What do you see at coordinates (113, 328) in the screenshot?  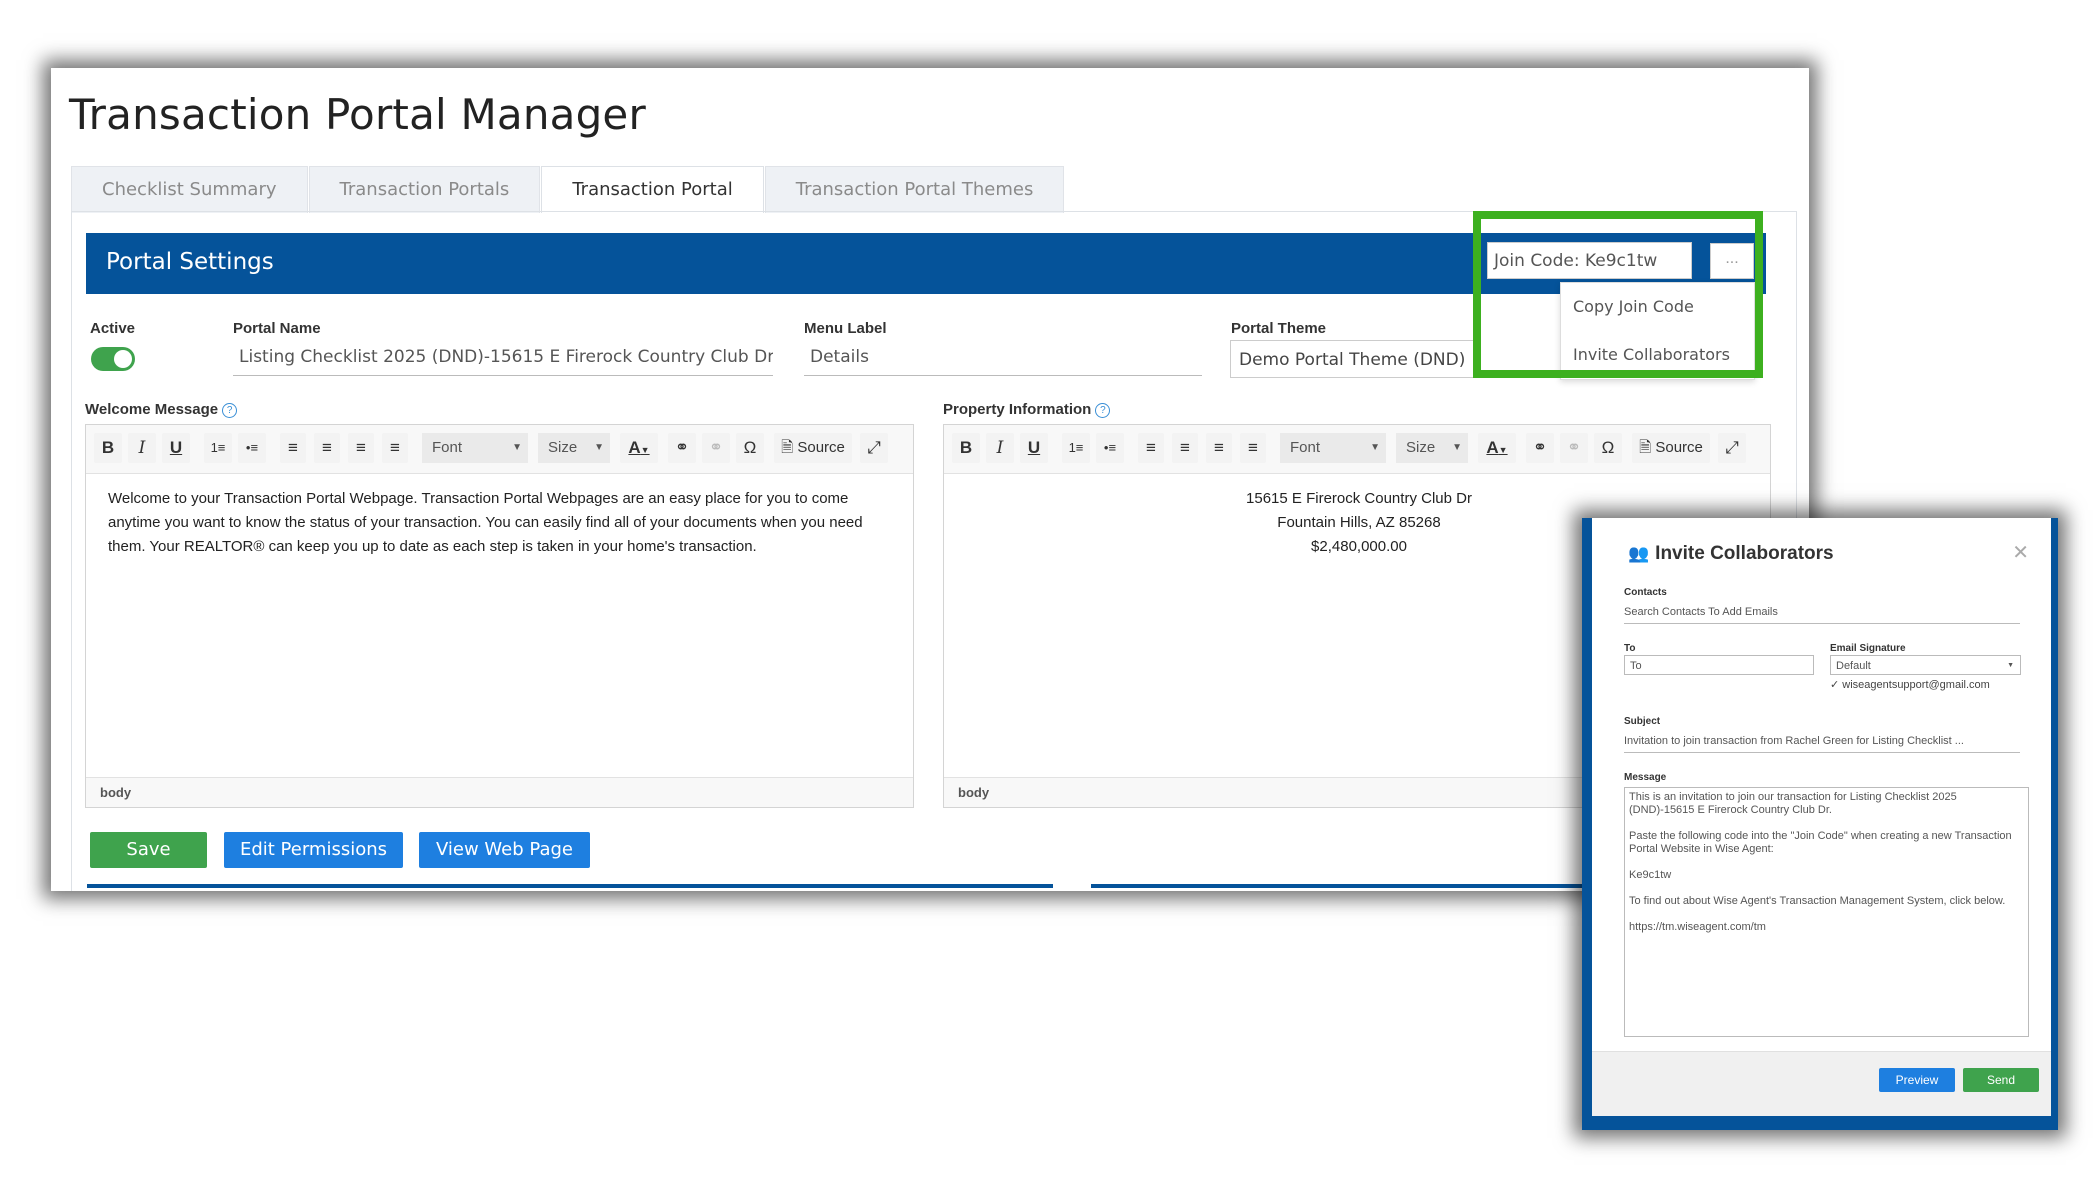 I see `active-label: Active` at bounding box center [113, 328].